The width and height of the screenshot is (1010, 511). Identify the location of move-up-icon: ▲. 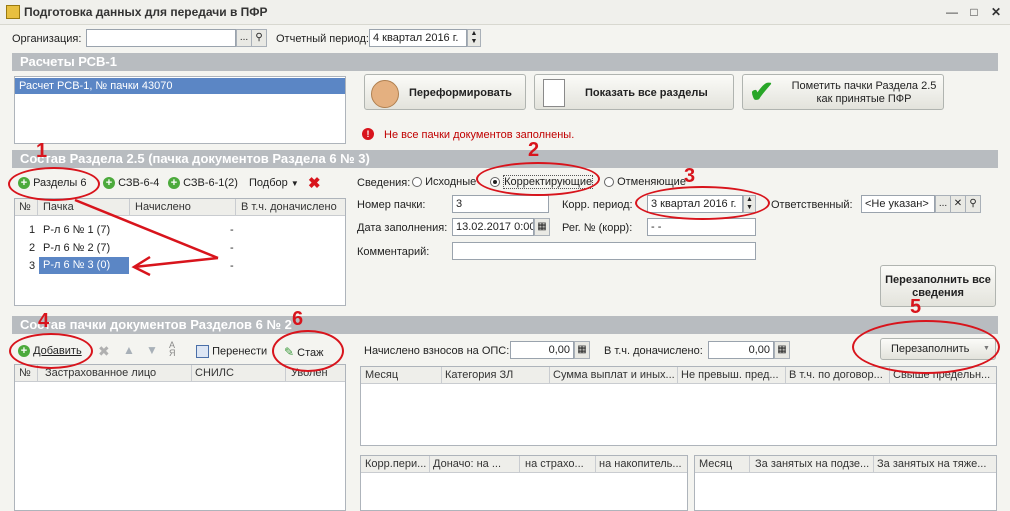
(129, 350).